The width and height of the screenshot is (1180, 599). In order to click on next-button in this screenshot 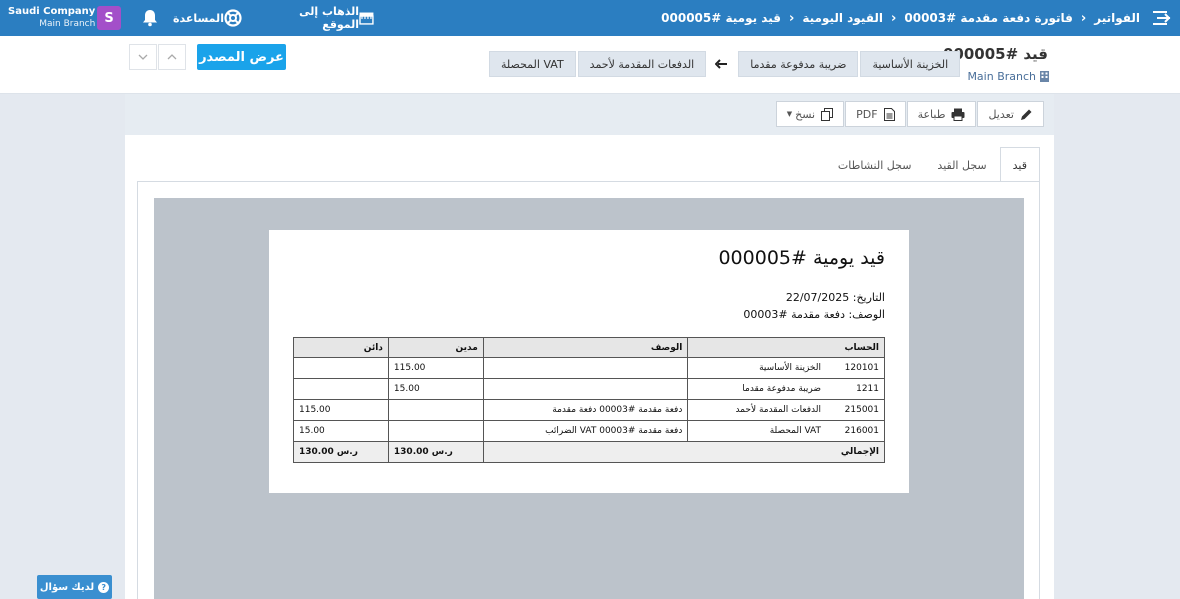, I will do `click(143, 57)`.